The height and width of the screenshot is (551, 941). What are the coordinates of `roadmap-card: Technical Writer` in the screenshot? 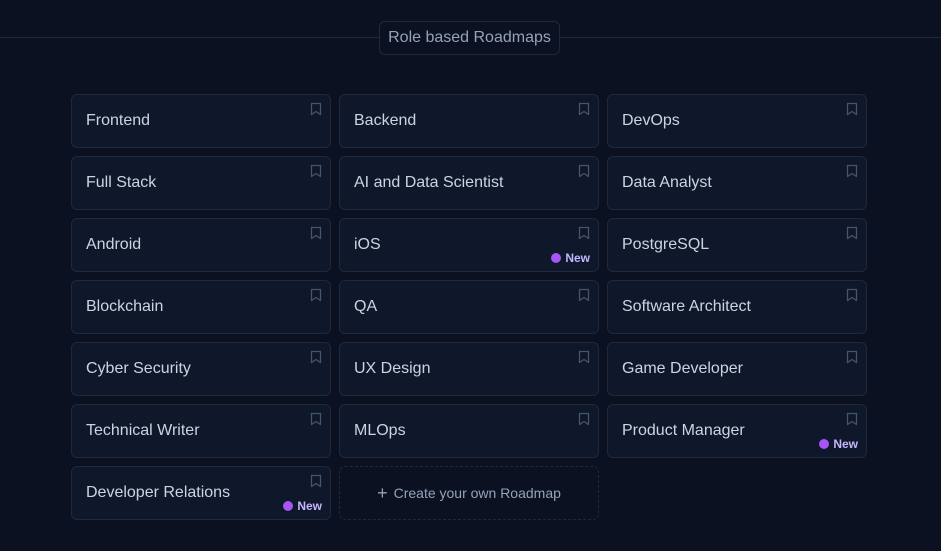 It's located at (201, 431).